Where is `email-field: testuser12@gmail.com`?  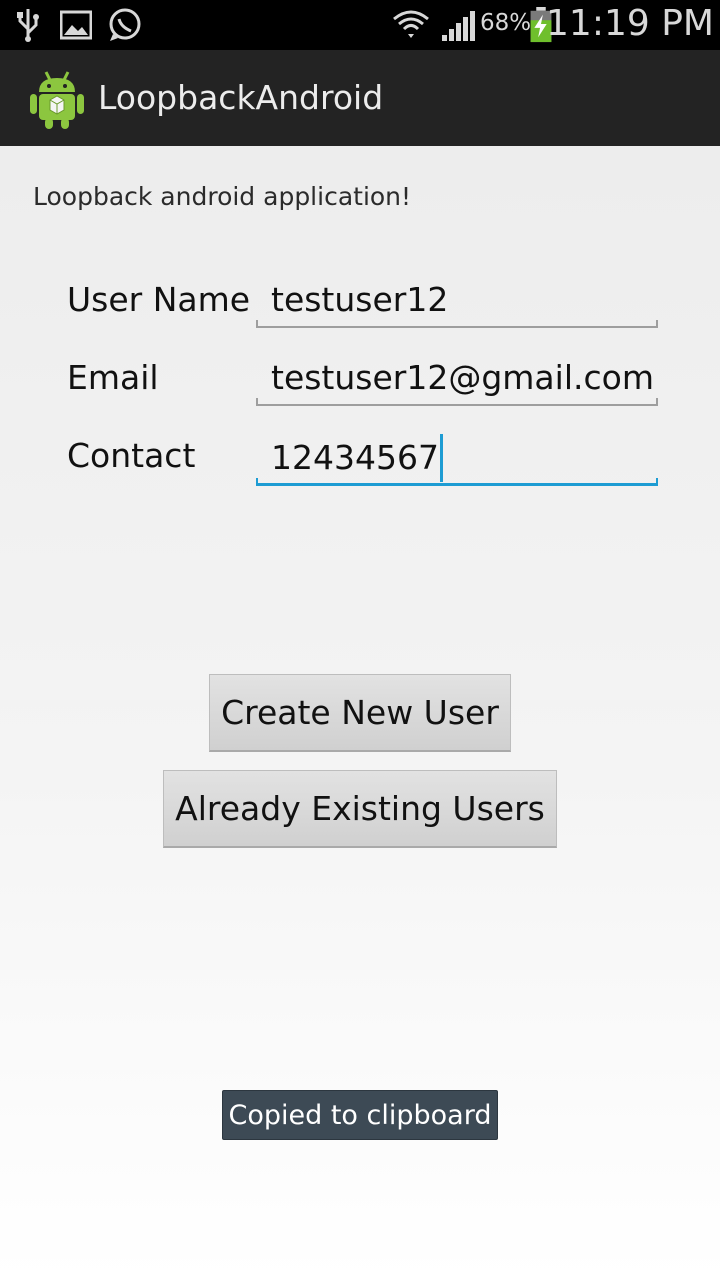 email-field: testuser12@gmail.com is located at coordinates (457, 378).